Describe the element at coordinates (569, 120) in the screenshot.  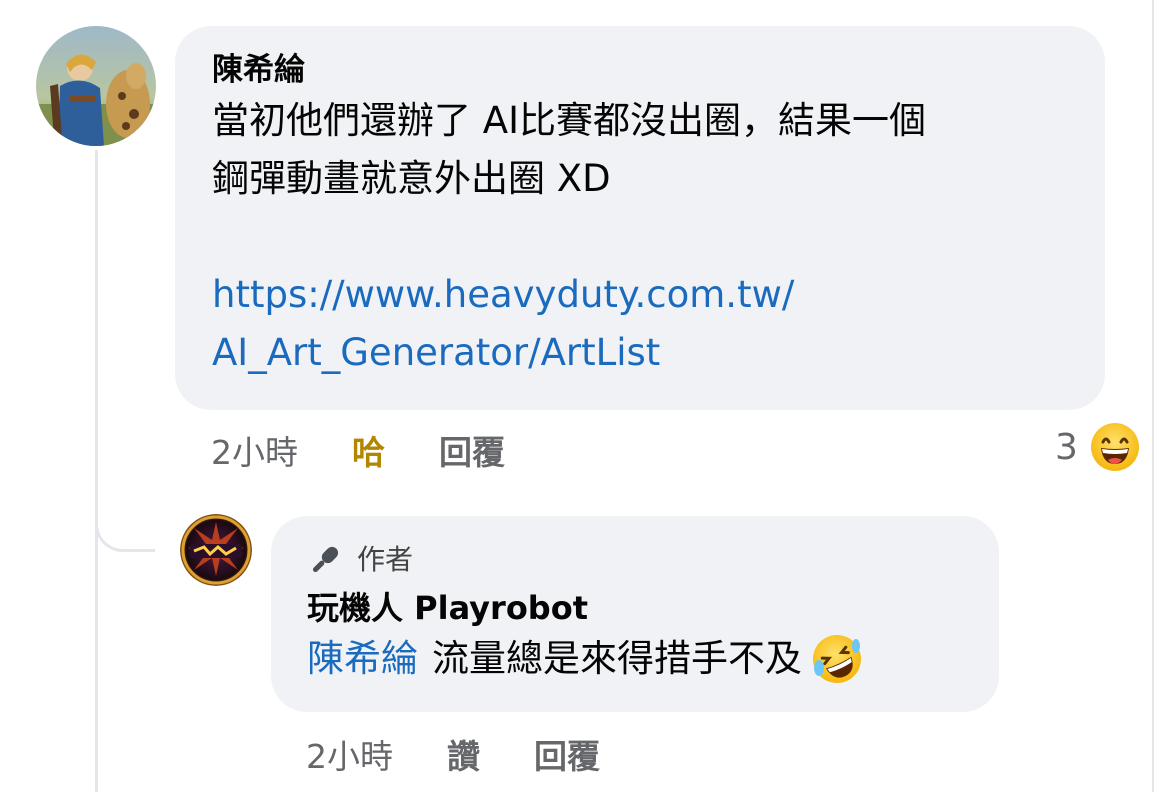
I see `comment-text-line: 當初他們還辦了 AI比賽都沒出圈，結果一個` at that location.